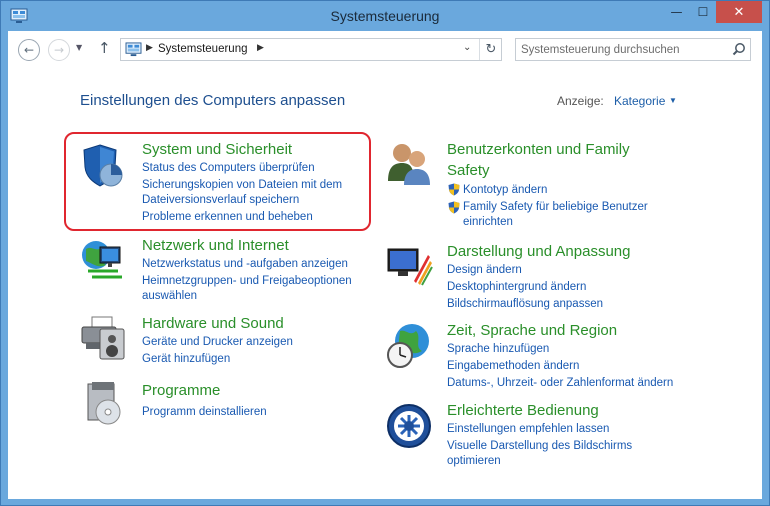 The image size is (770, 506). Describe the element at coordinates (505, 190) in the screenshot. I see `link-change-account-type: Kontotyp ändern` at that location.